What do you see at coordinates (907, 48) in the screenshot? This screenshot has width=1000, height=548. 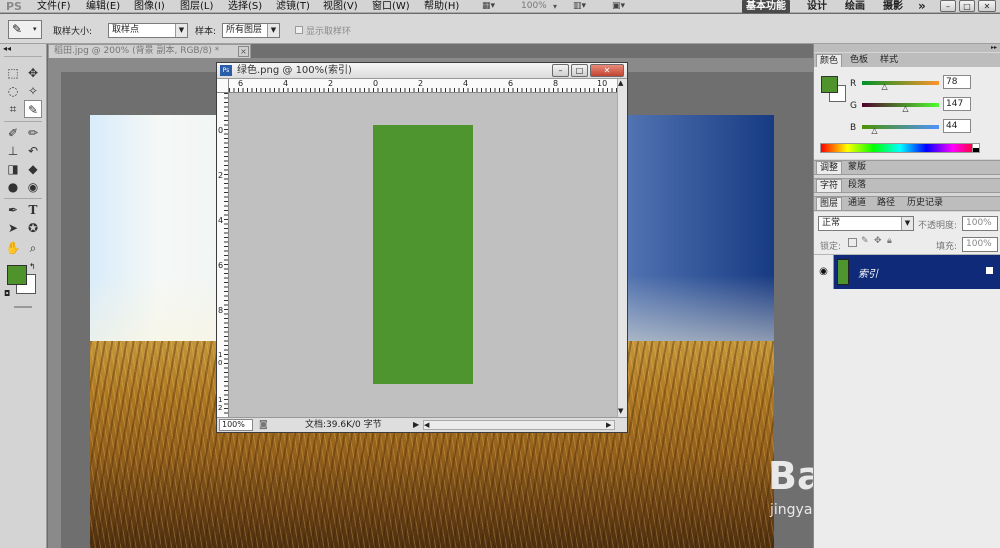 I see `panel-collapse-bar: ▸▸` at bounding box center [907, 48].